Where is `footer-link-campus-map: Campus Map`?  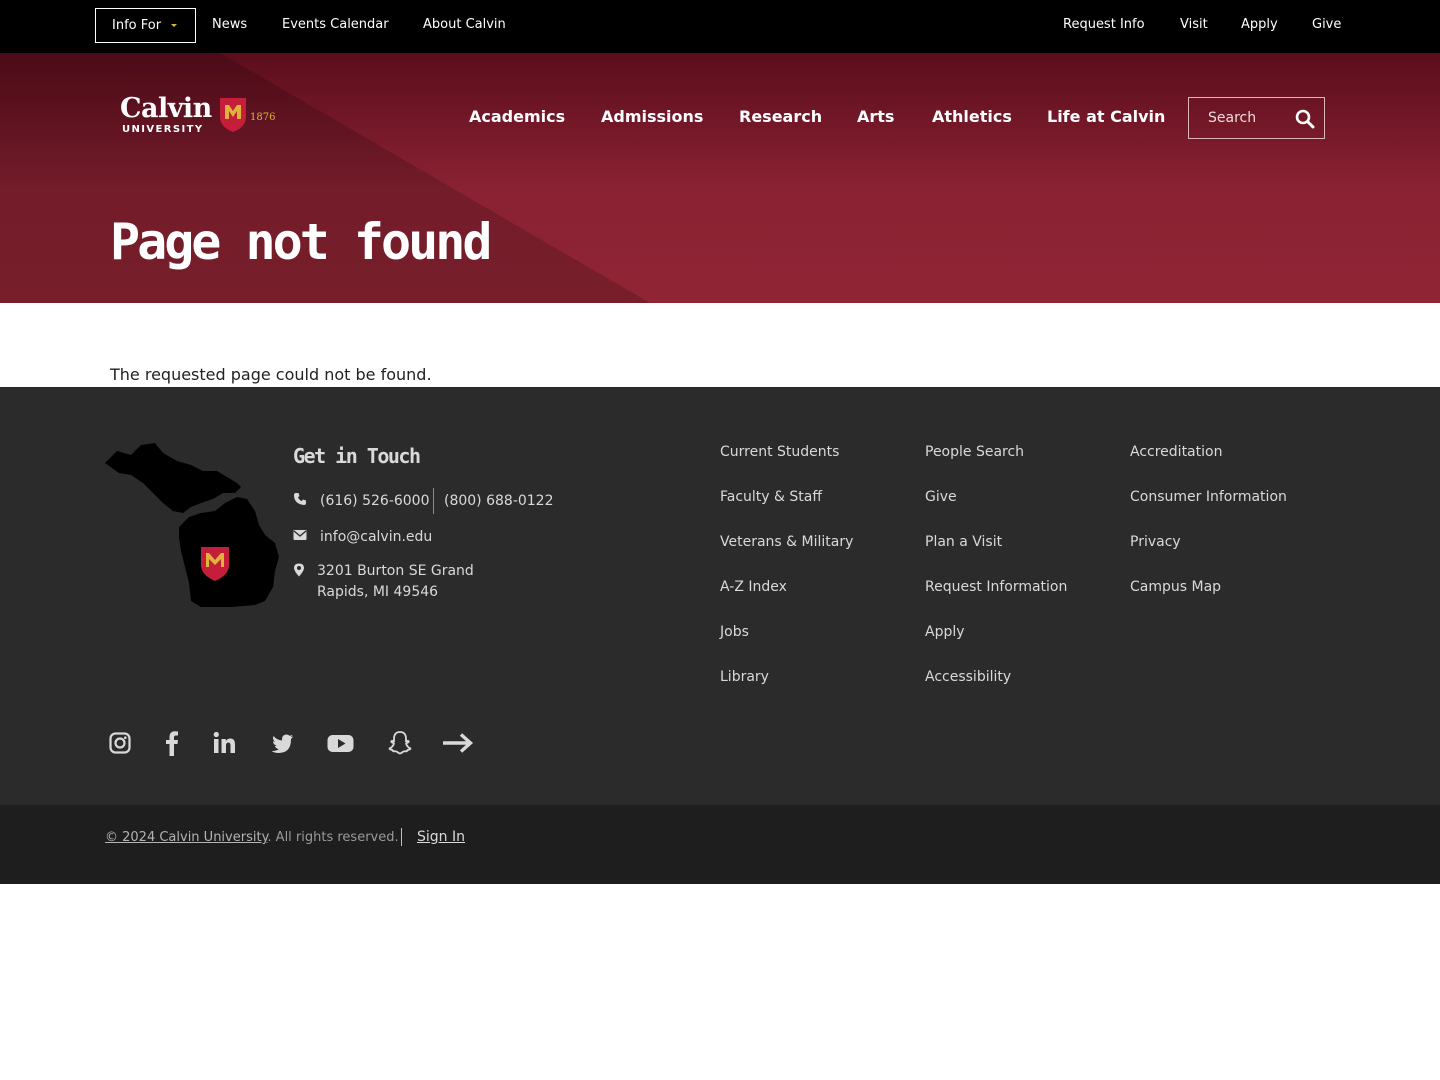
footer-link-campus-map: Campus Map is located at coordinates (1175, 587).